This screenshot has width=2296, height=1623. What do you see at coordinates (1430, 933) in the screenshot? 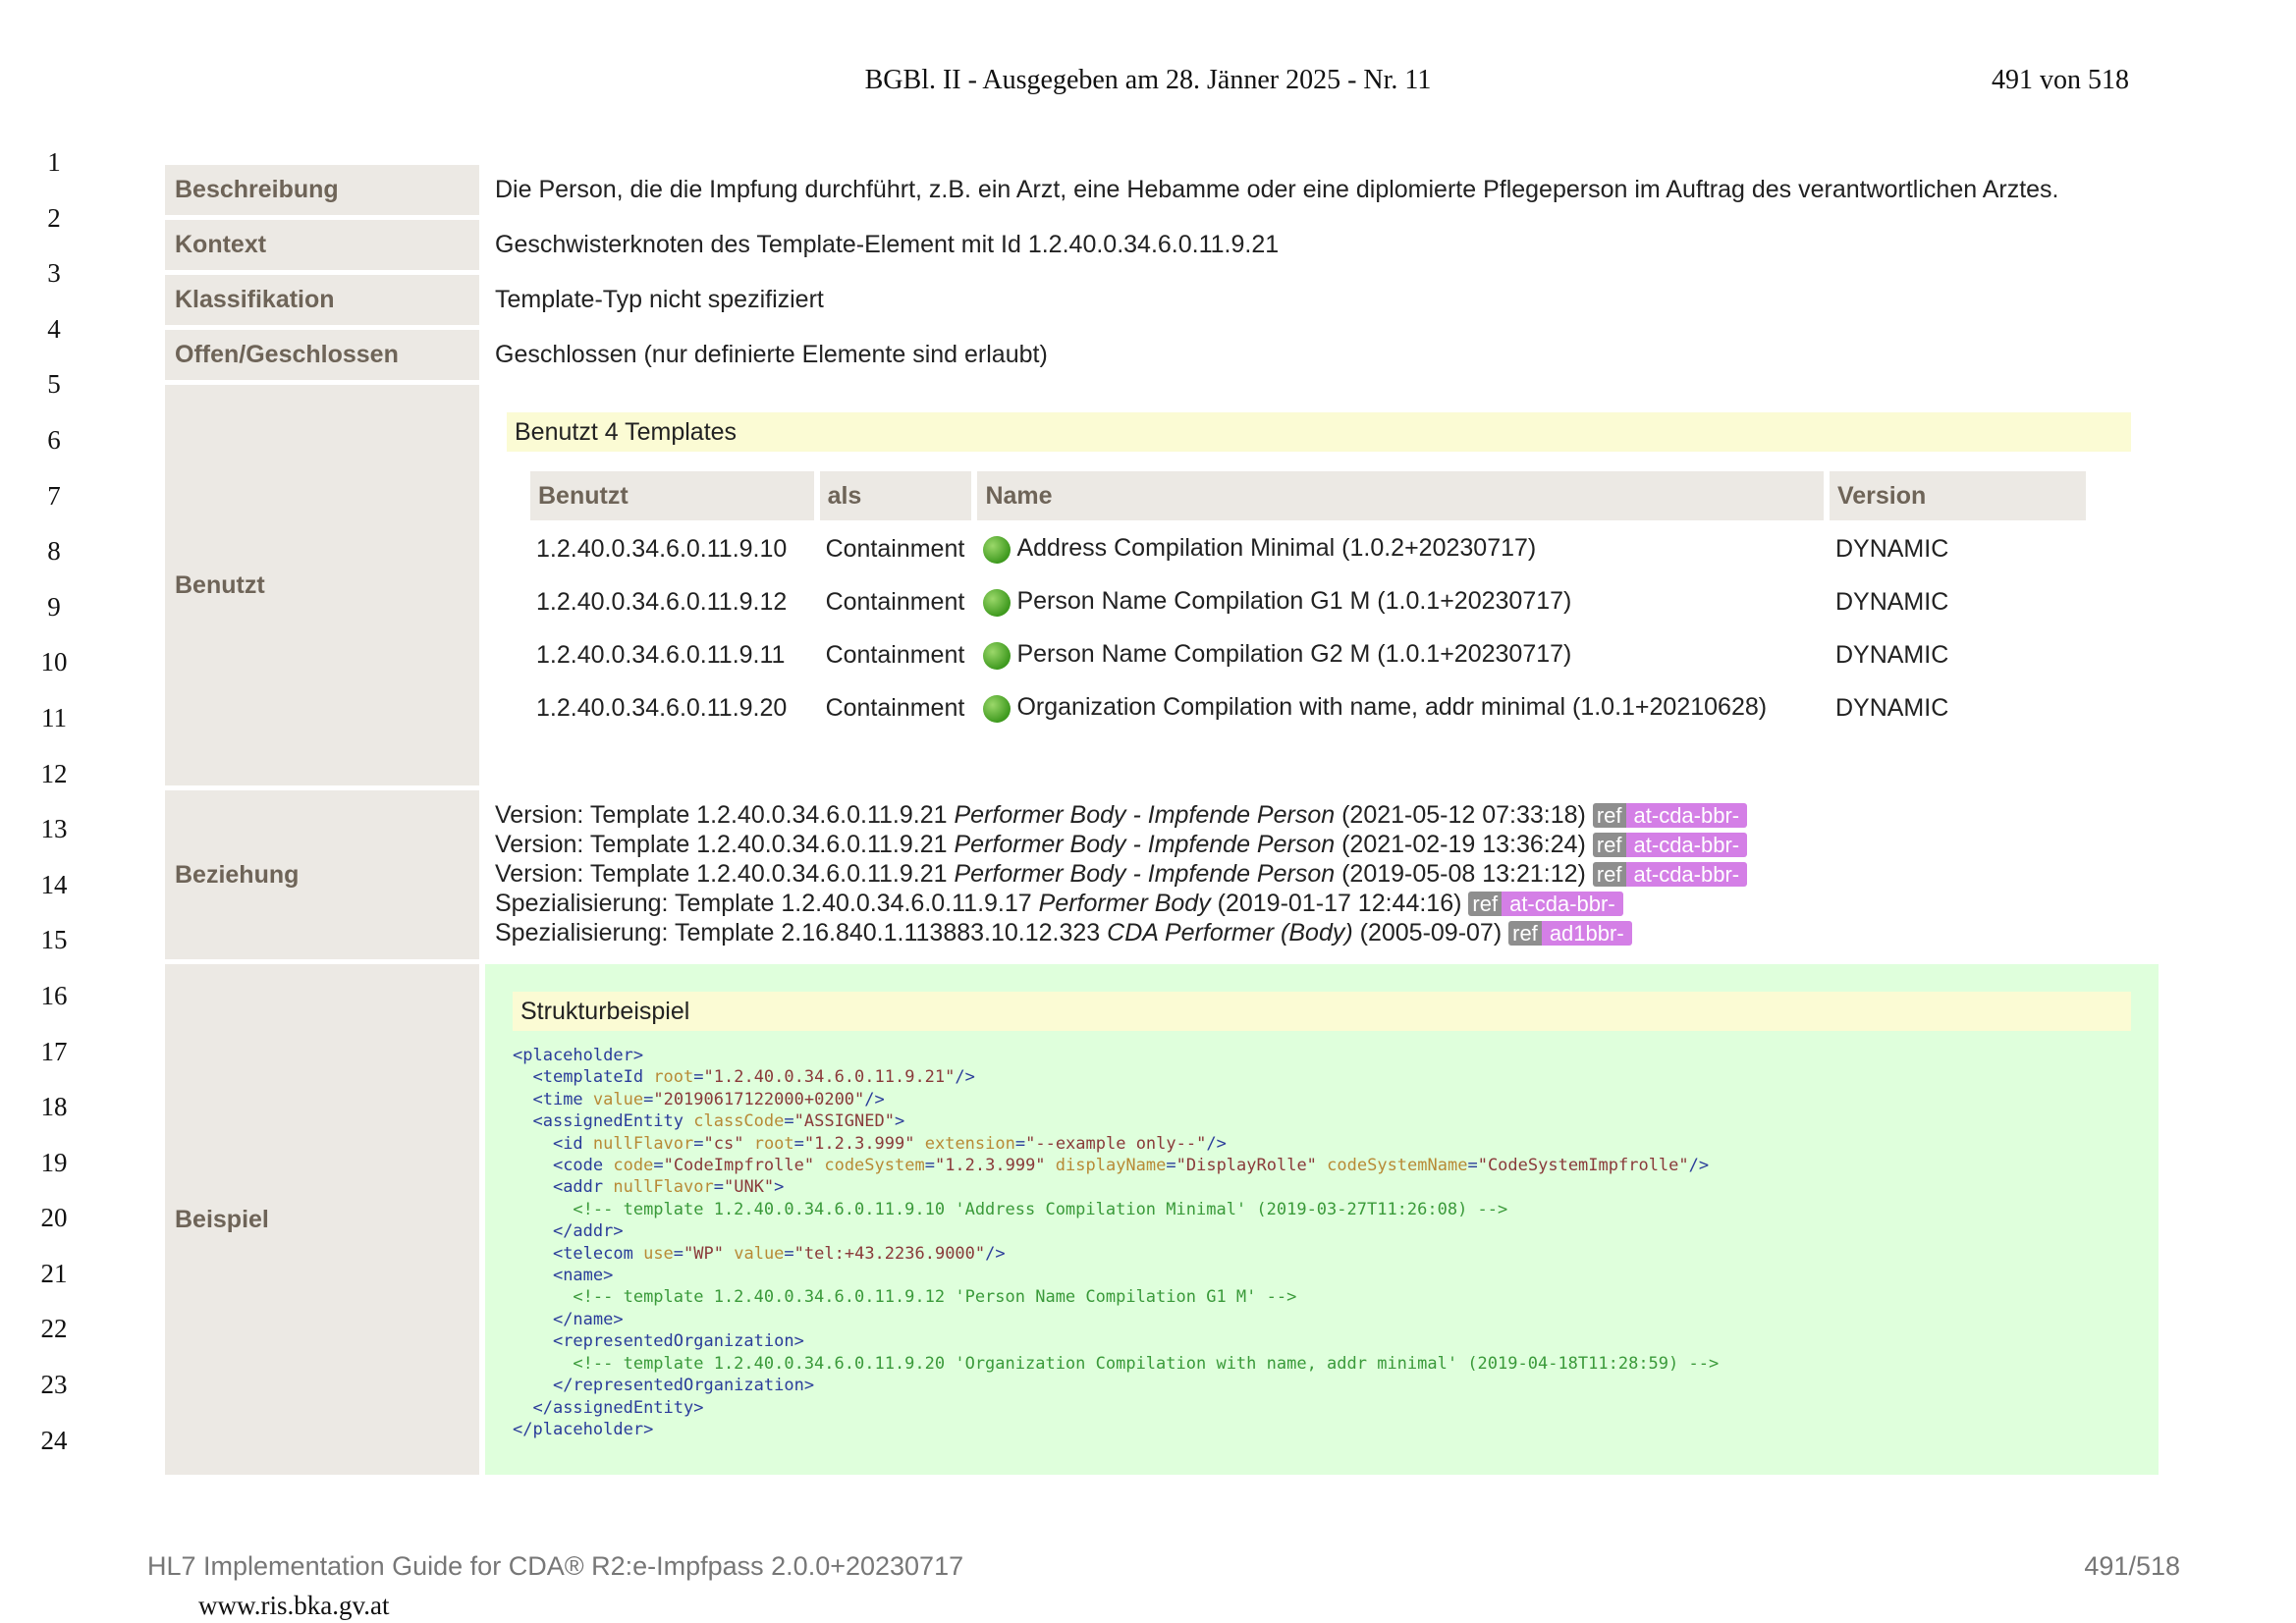
I see `relationship-date: (2005‑09‑07)` at bounding box center [1430, 933].